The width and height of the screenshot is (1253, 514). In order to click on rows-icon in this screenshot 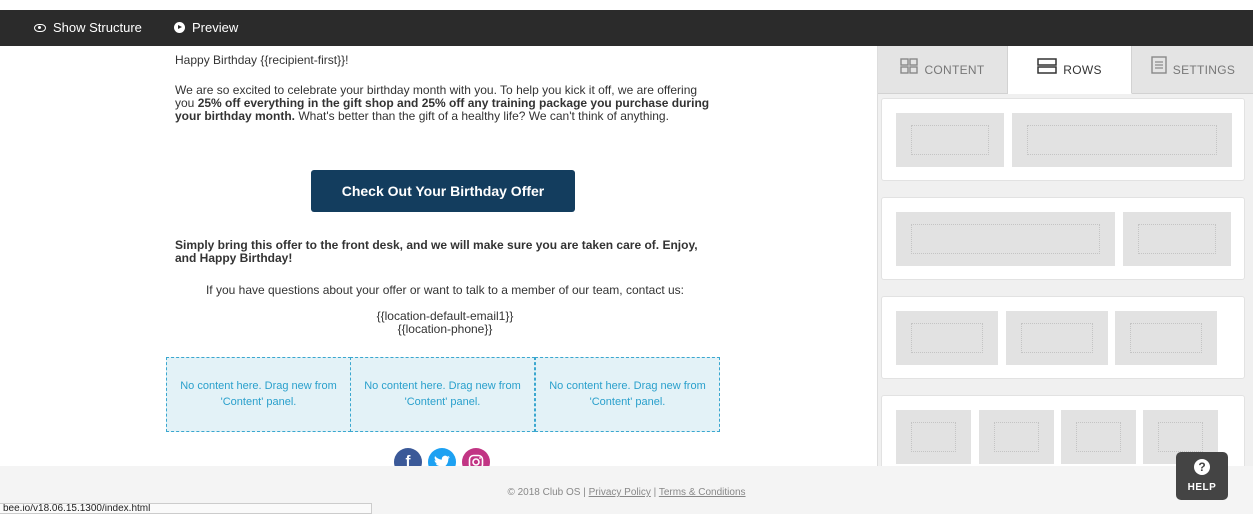, I will do `click(1047, 70)`.